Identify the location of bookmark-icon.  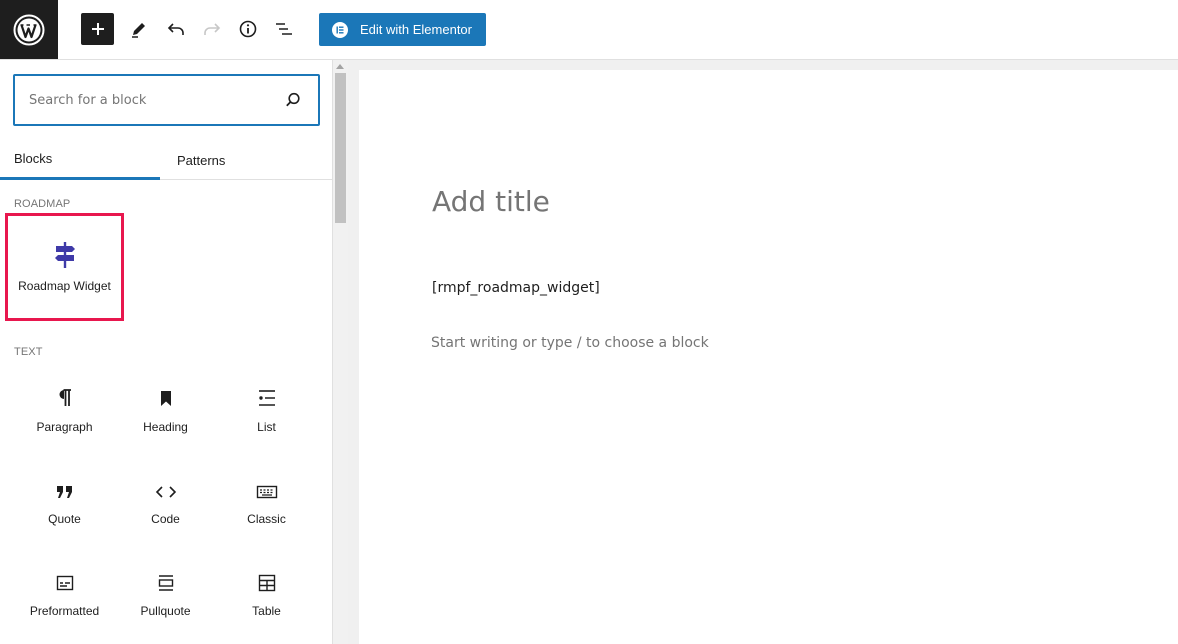
(166, 392).